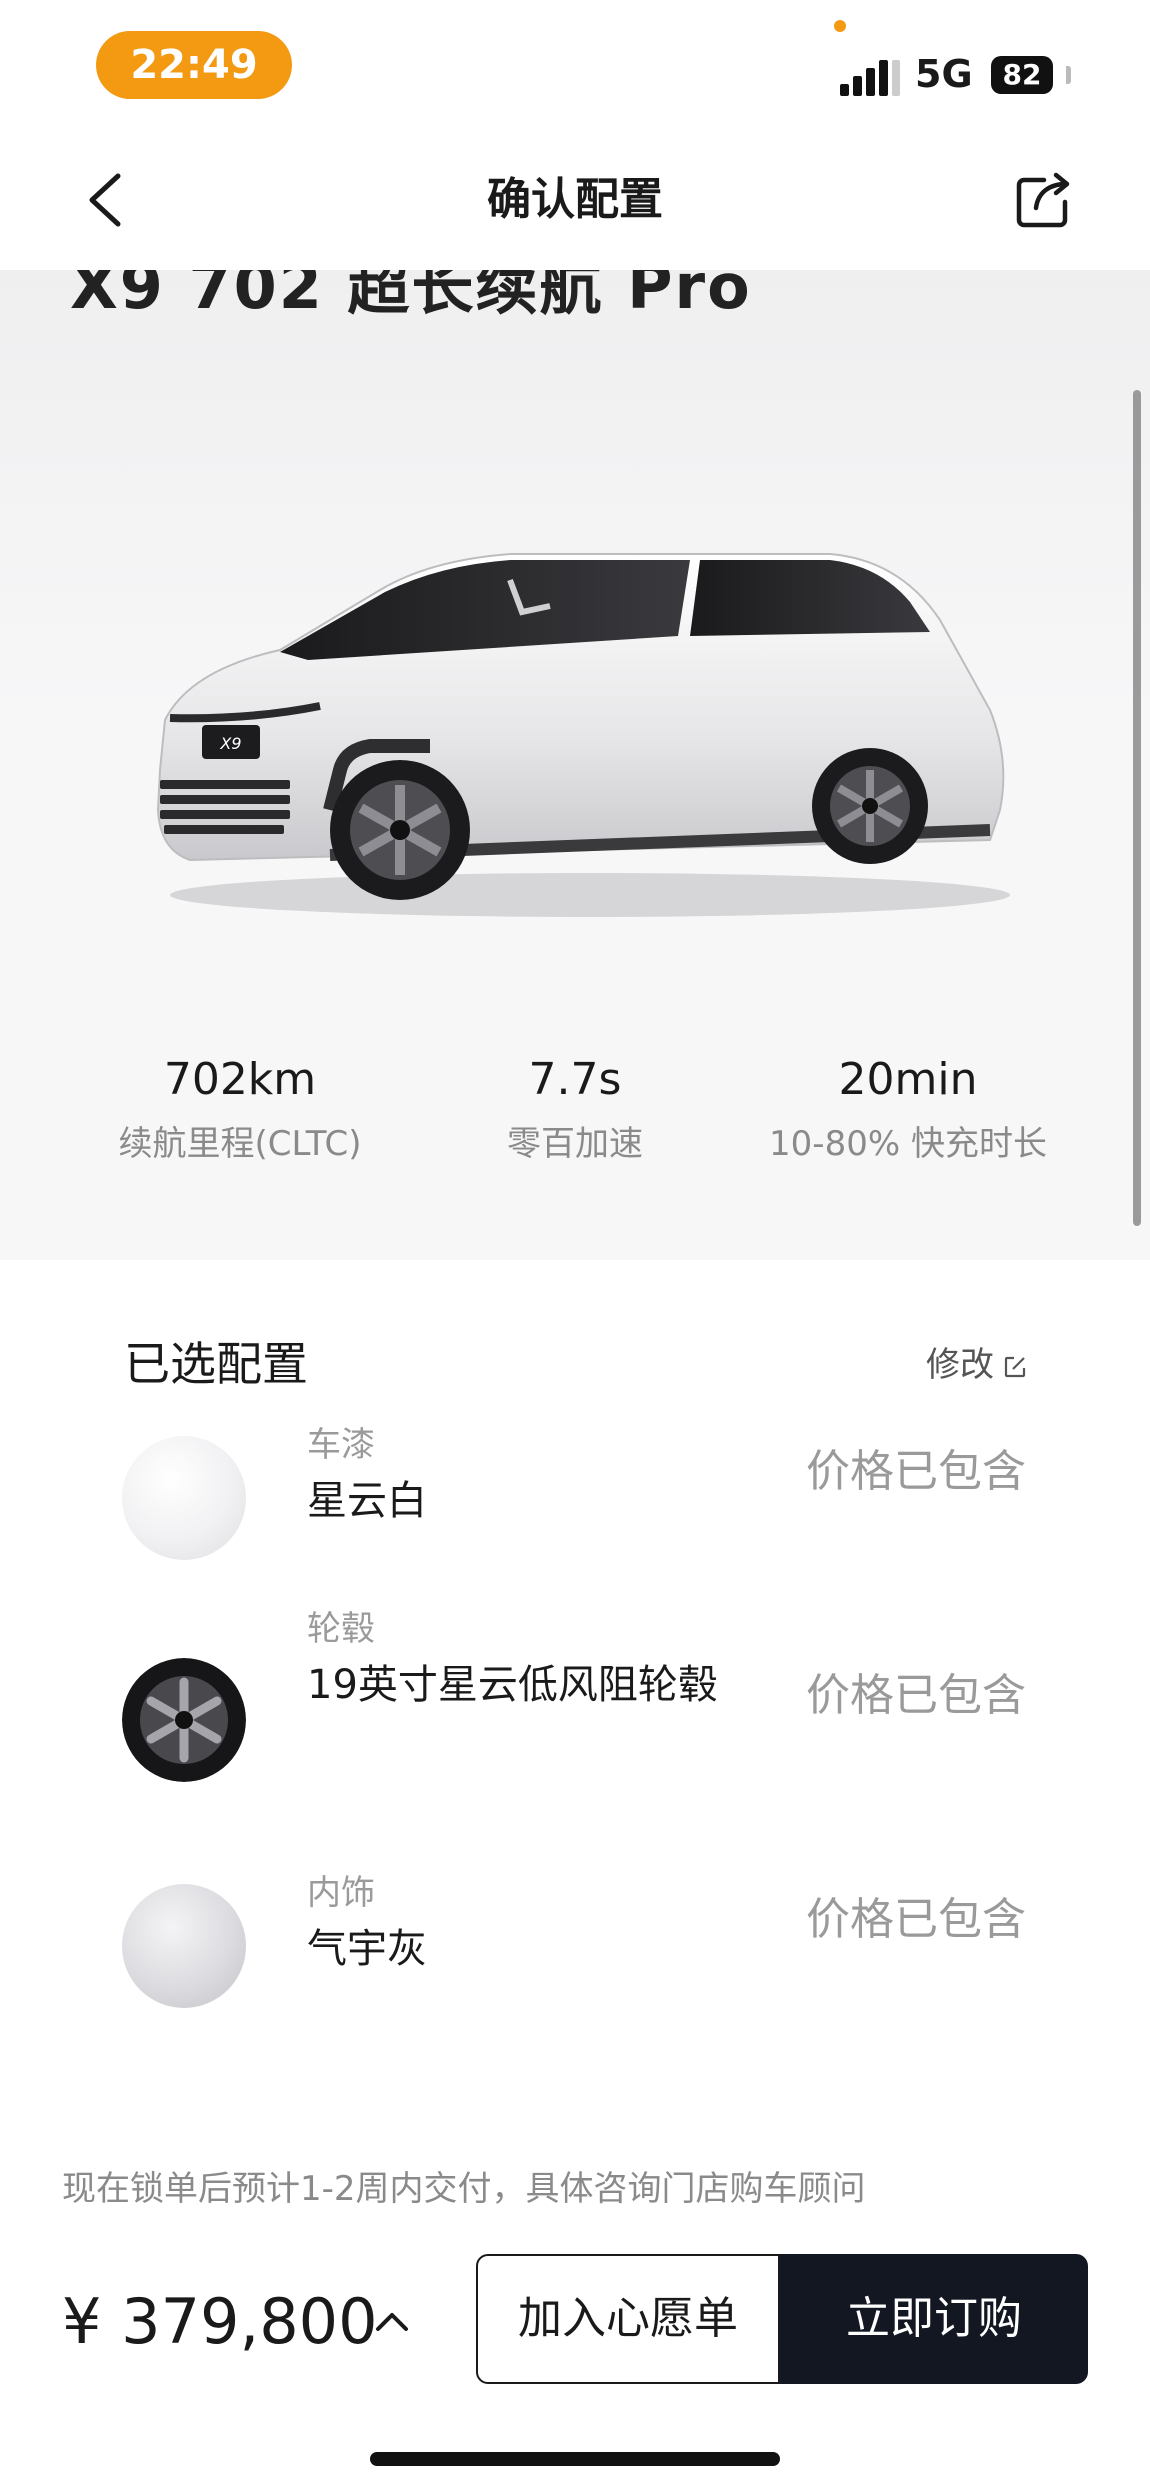 This screenshot has height=2489, width=1150. Describe the element at coordinates (1015, 1367) in the screenshot. I see `external-link-icon` at that location.